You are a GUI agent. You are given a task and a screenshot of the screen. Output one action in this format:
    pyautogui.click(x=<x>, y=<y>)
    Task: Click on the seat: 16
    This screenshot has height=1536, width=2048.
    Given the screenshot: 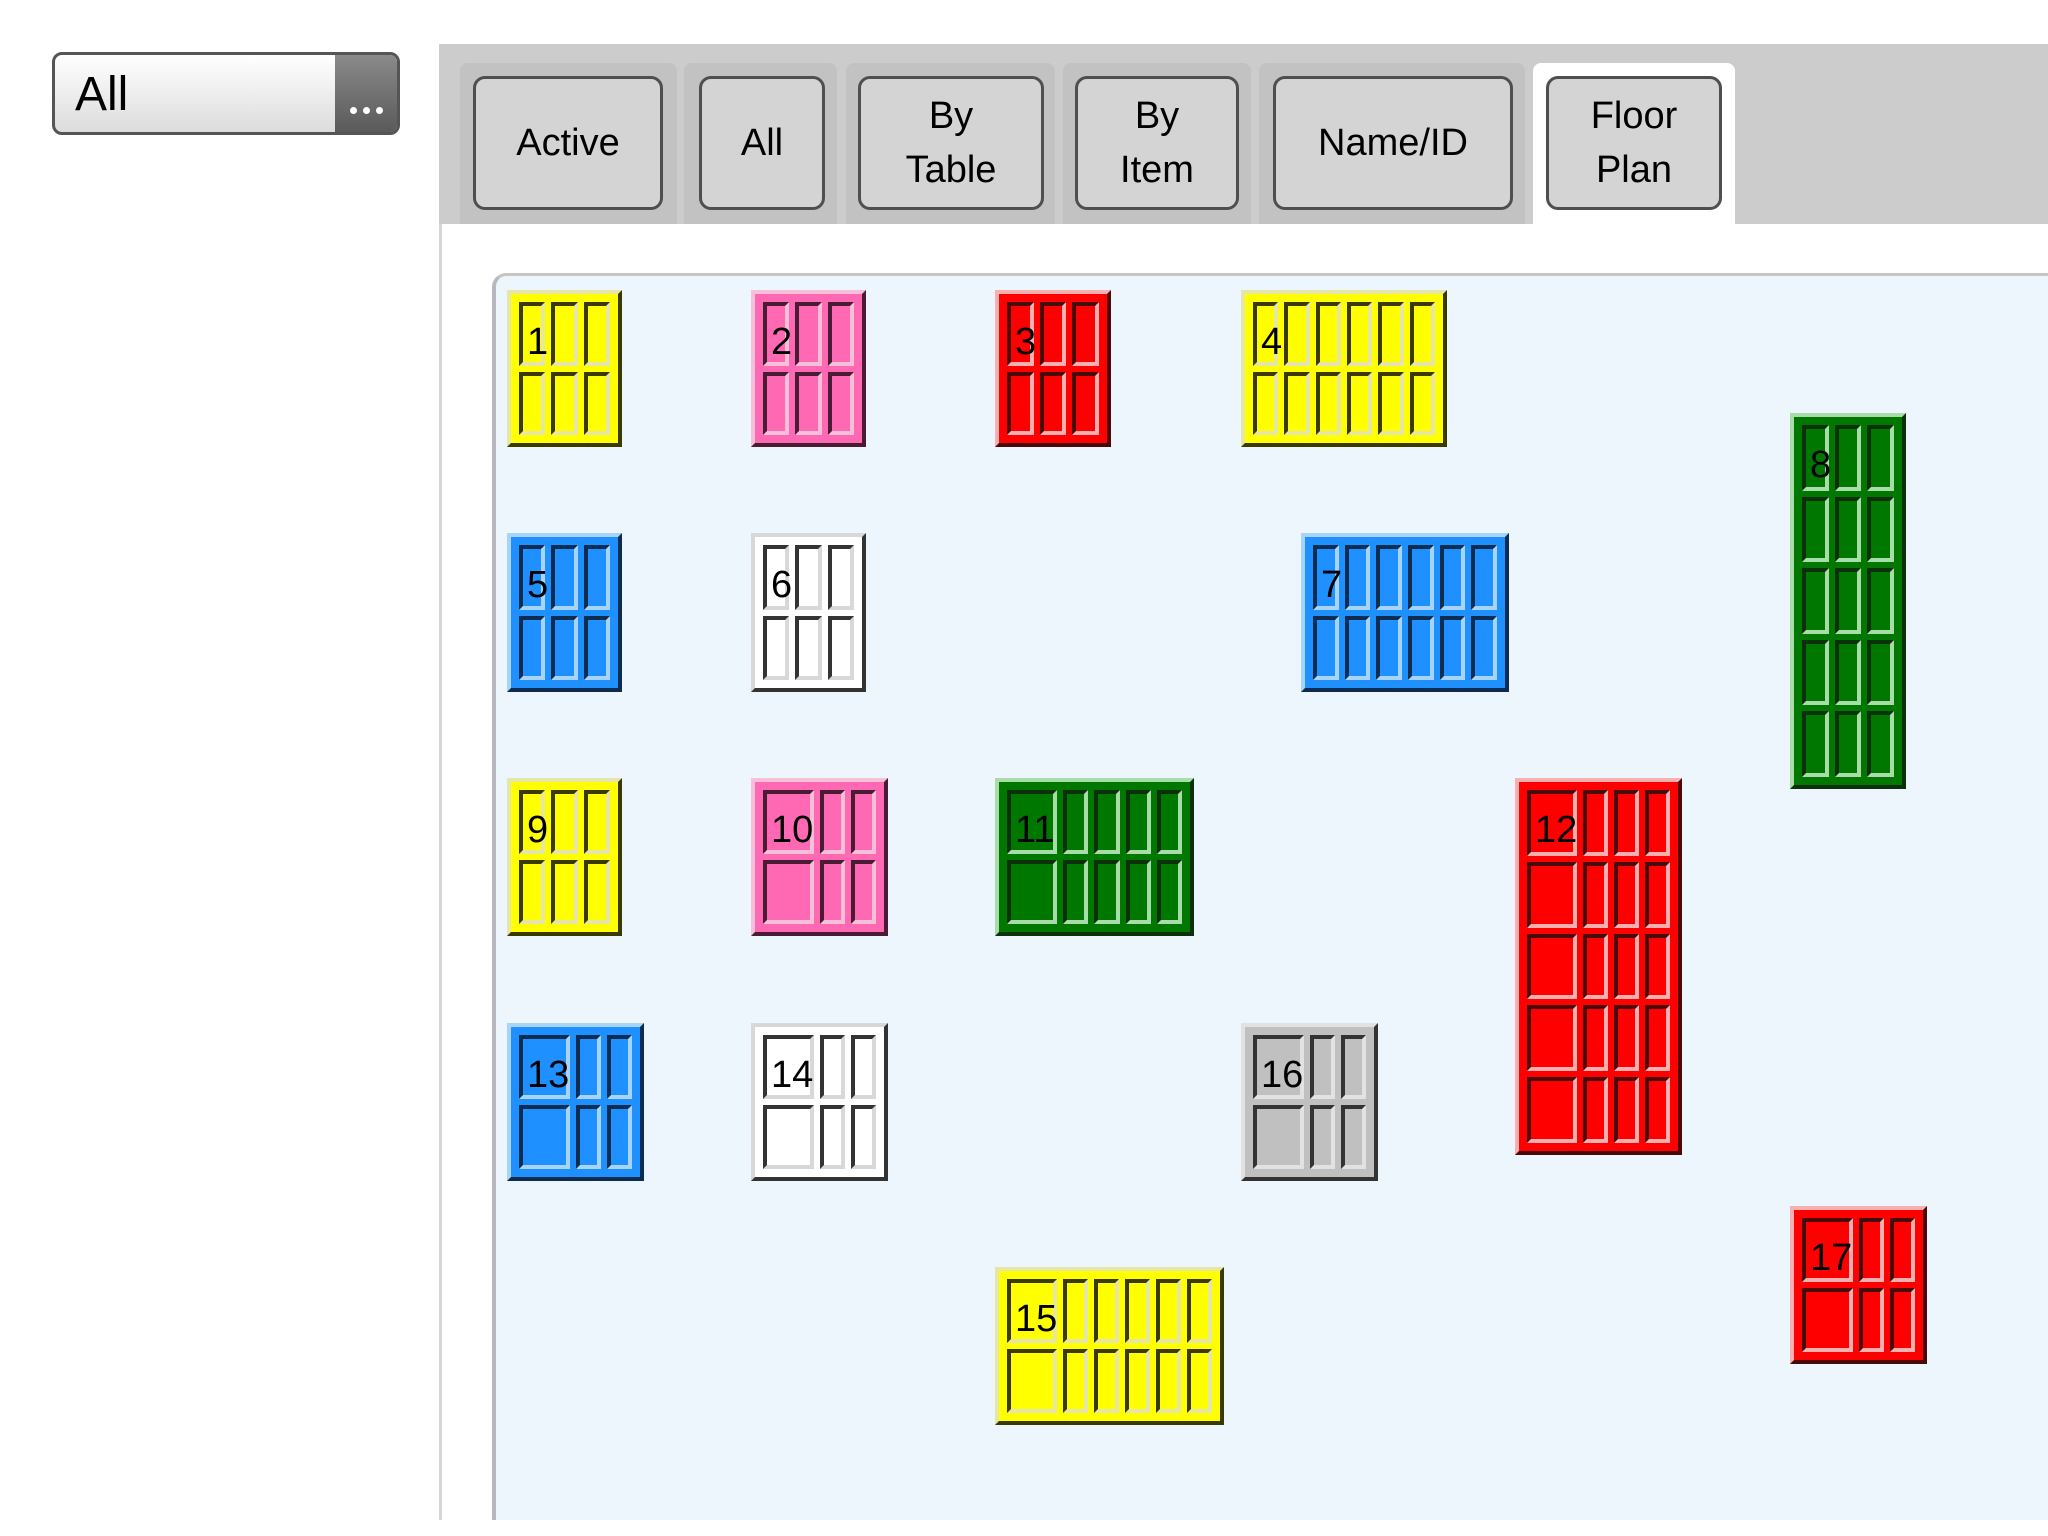 What is the action you would take?
    pyautogui.click(x=1278, y=1067)
    